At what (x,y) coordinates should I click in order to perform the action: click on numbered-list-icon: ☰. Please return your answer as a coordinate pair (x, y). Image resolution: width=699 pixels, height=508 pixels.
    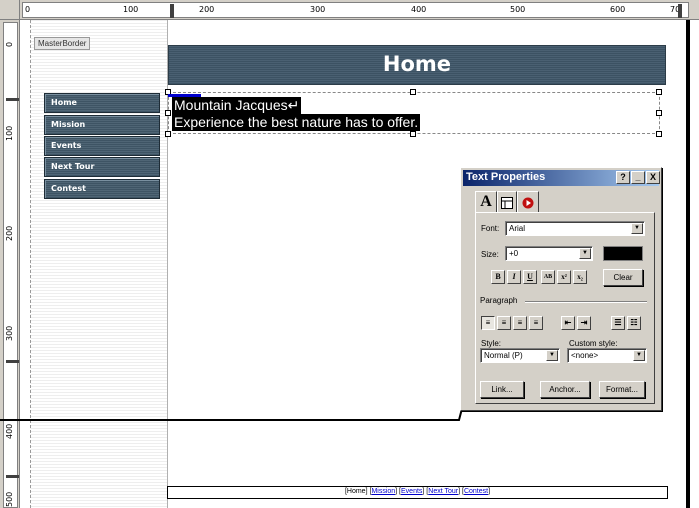
    Looking at the image, I should click on (618, 323).